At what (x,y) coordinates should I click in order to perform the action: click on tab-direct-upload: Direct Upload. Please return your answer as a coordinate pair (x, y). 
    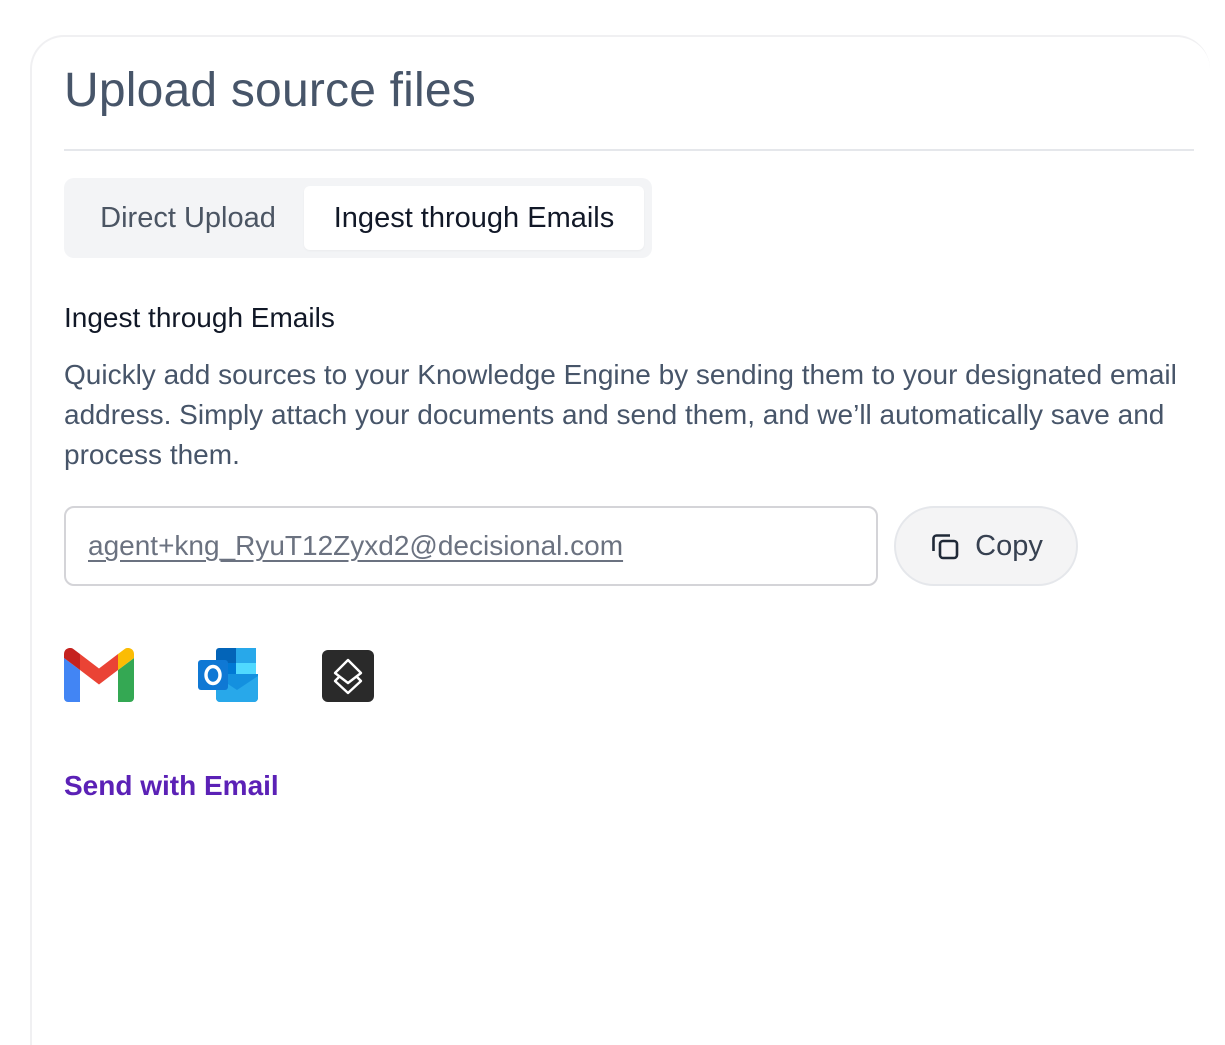
    Looking at the image, I should click on (188, 218).